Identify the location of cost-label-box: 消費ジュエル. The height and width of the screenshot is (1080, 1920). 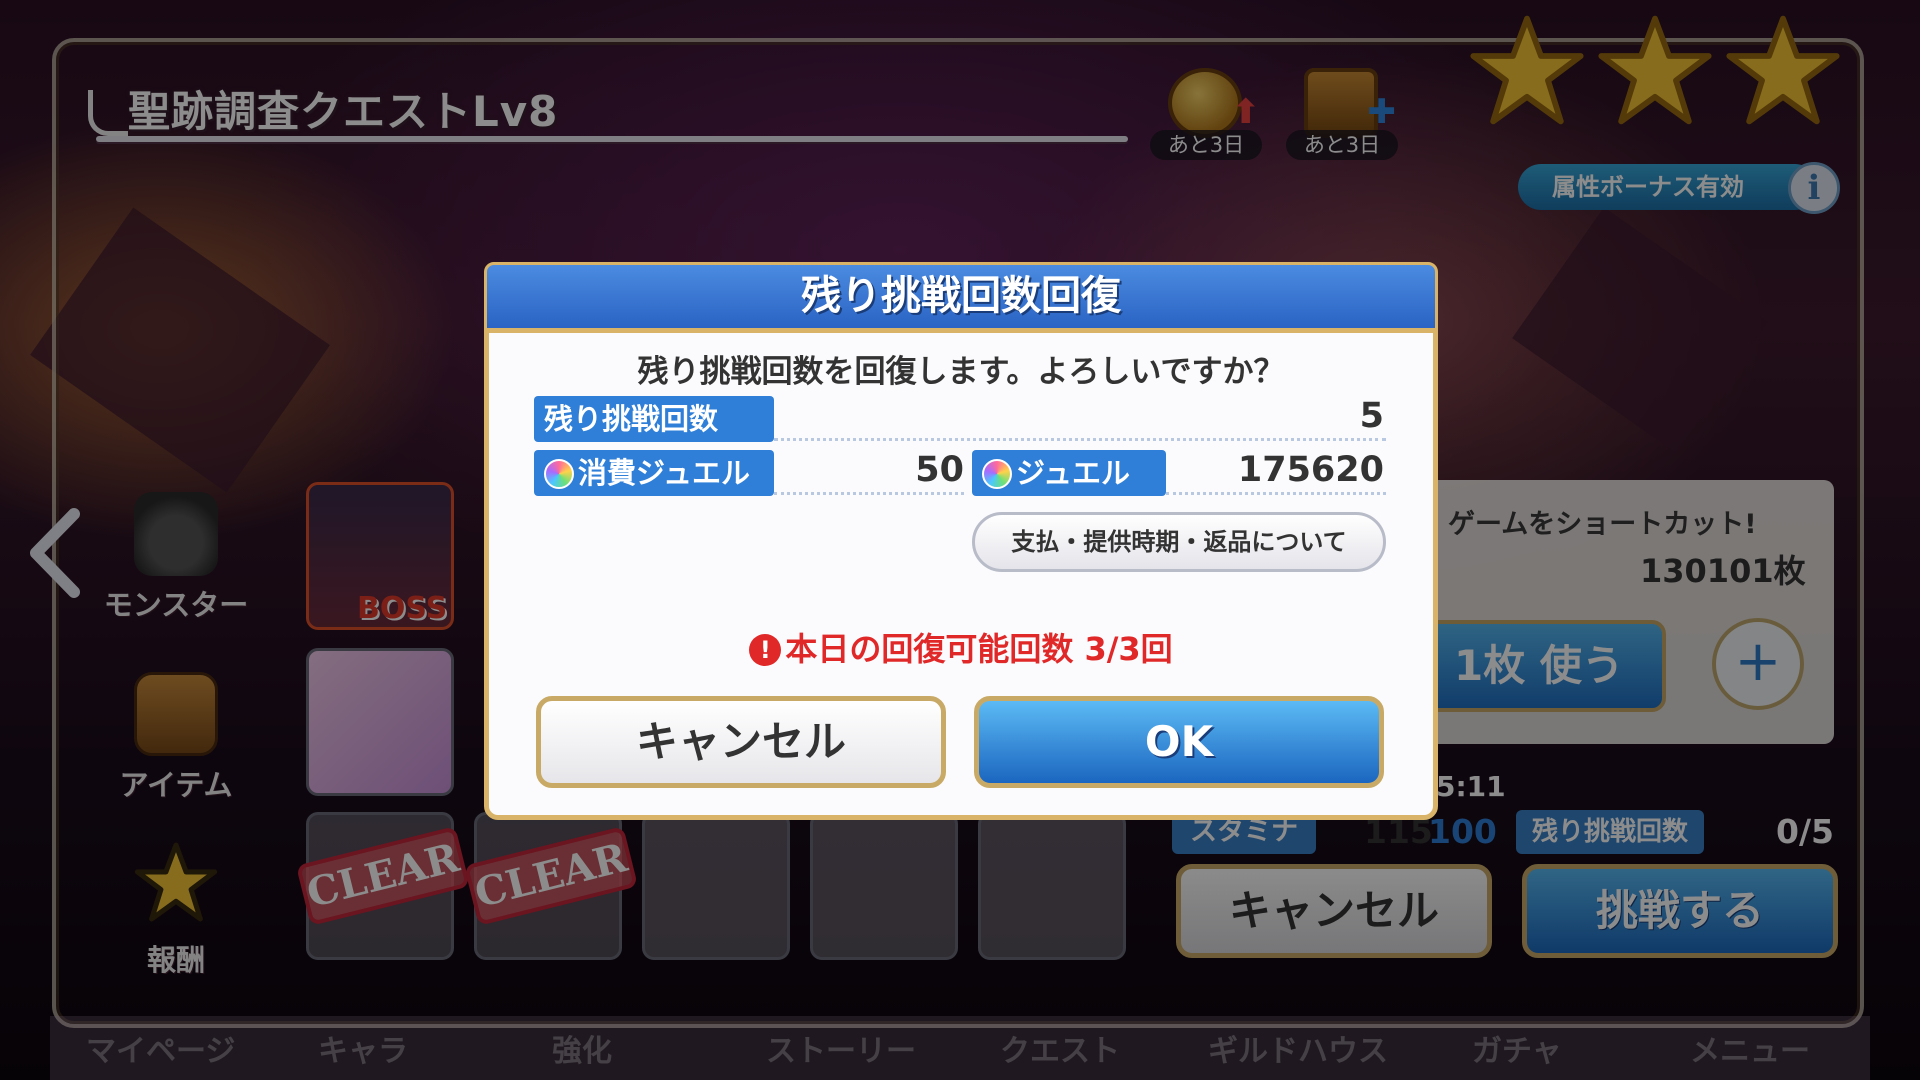
(654, 473).